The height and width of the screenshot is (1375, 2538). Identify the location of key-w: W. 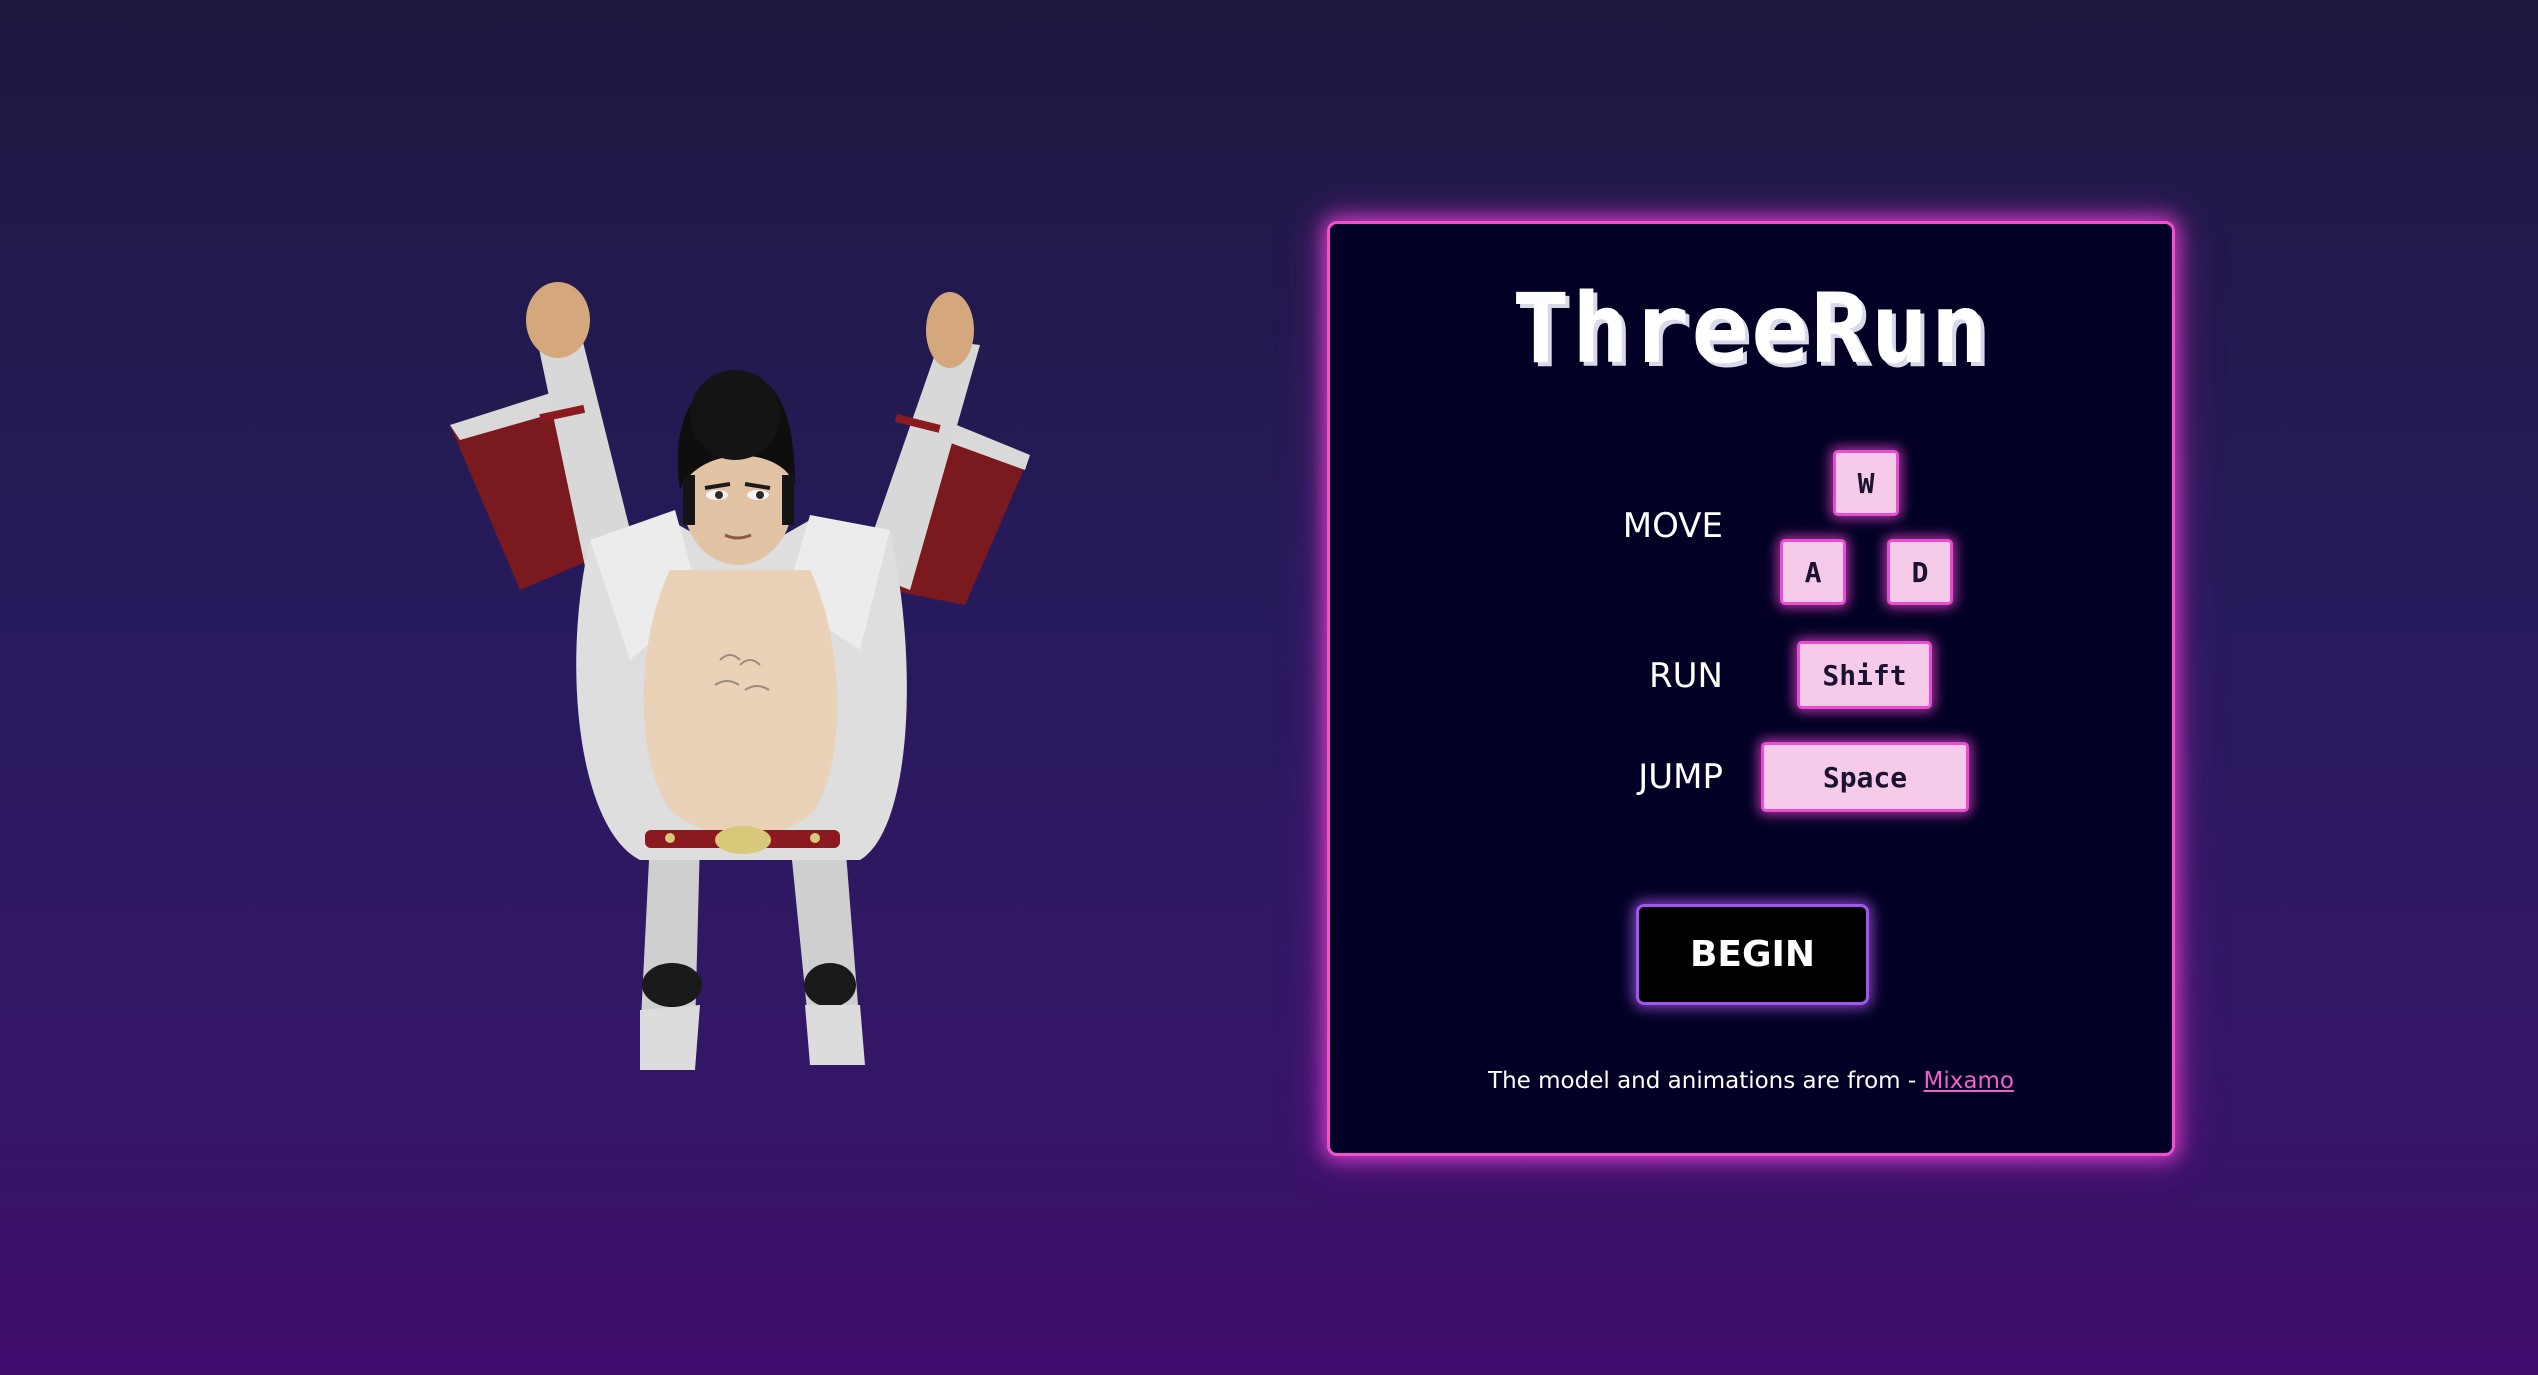
(1866, 483).